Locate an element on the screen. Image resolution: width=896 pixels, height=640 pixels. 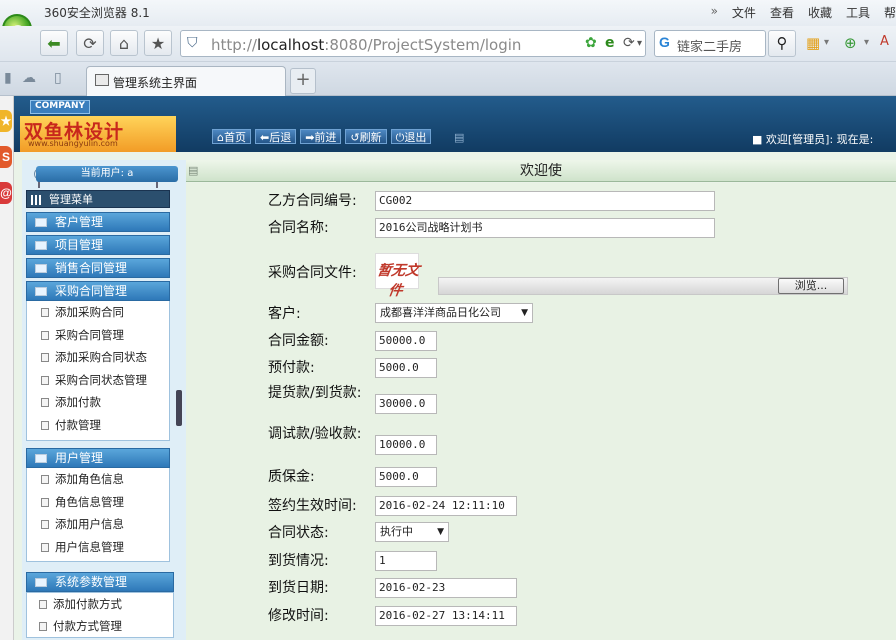
refresh-icon: ⟳ is located at coordinates (90, 43).